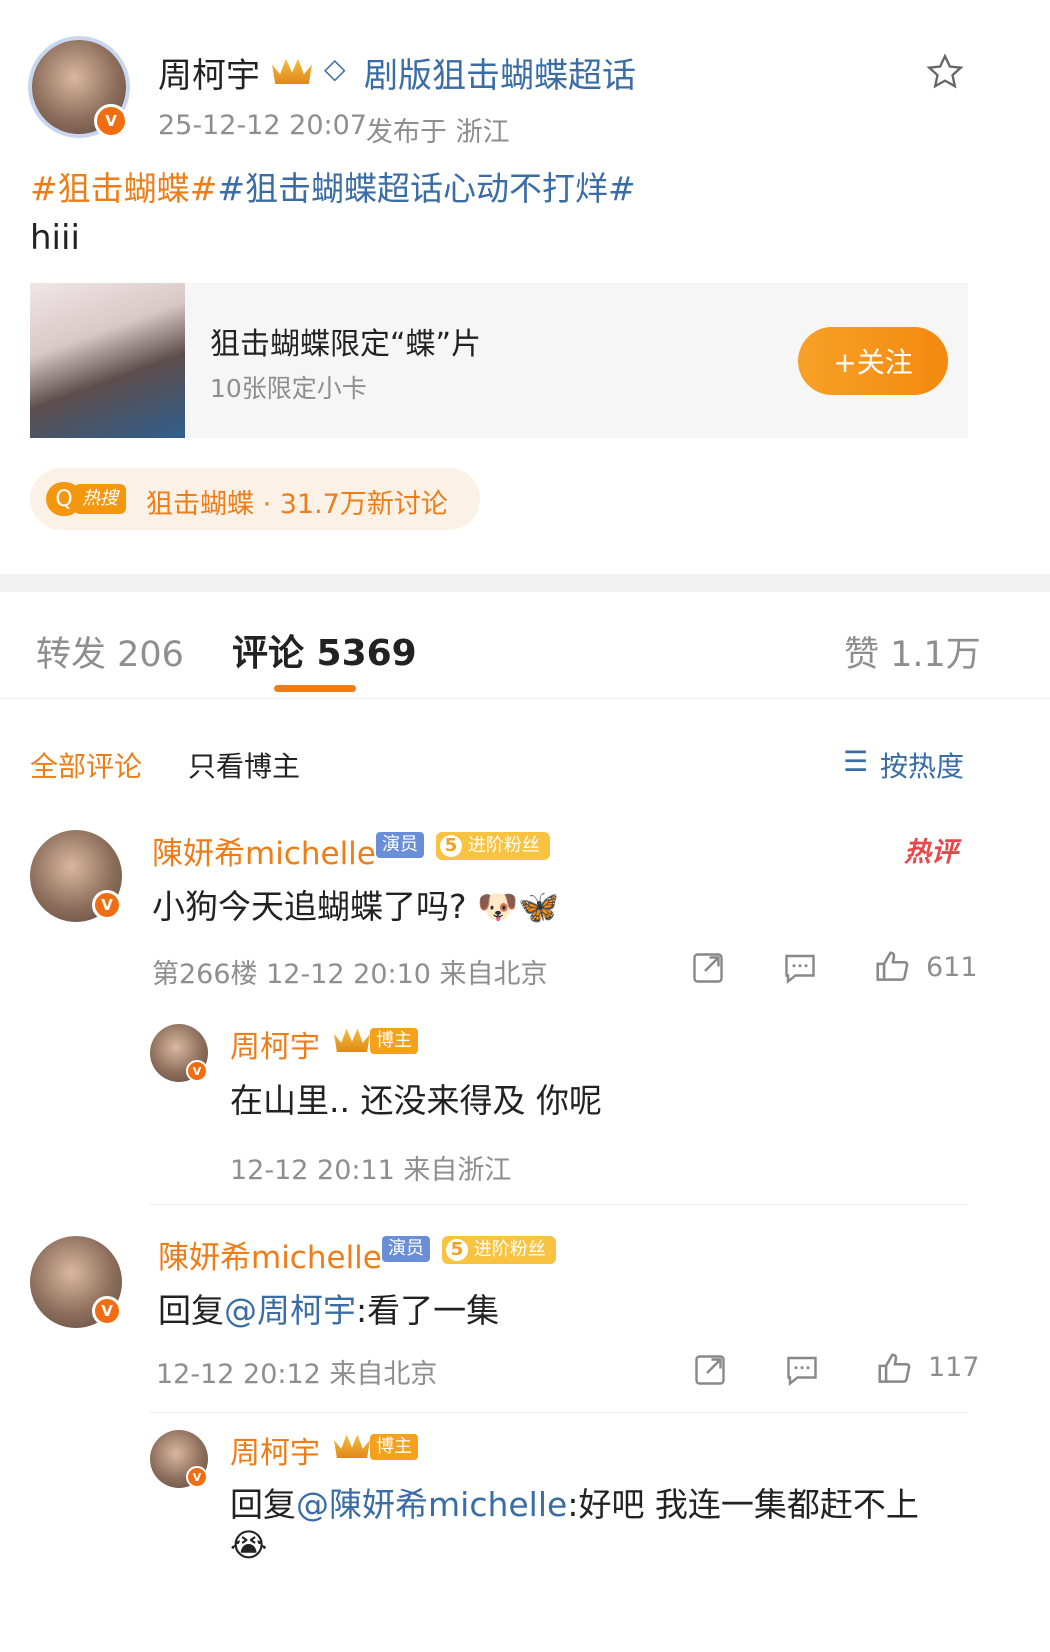  What do you see at coordinates (499, 360) in the screenshot?
I see `product-card: 狙击蝴蝶限定“蝶”片 10张限定小卡 +关注` at bounding box center [499, 360].